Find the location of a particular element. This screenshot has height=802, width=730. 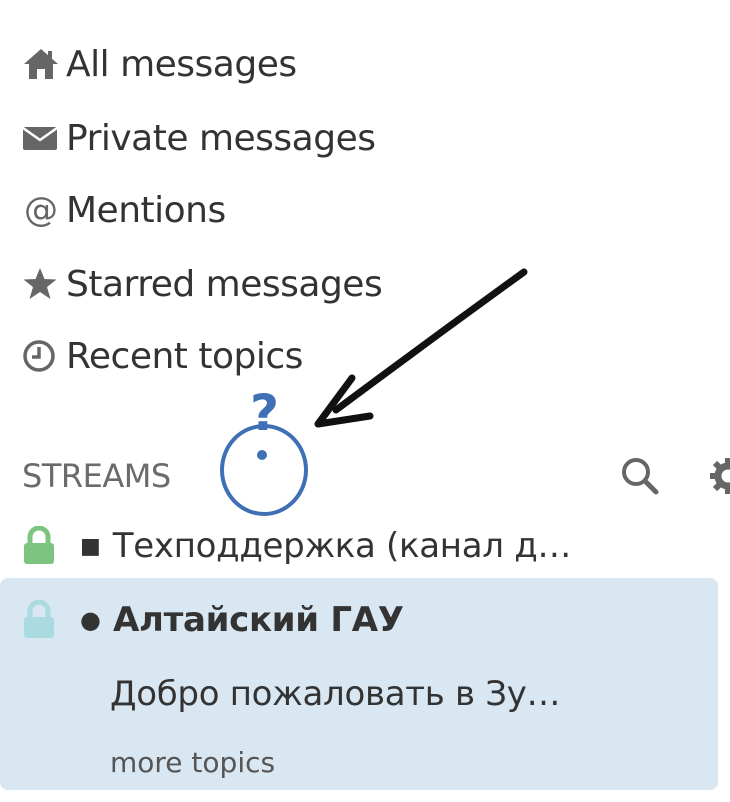

star-icon is located at coordinates (44, 284).